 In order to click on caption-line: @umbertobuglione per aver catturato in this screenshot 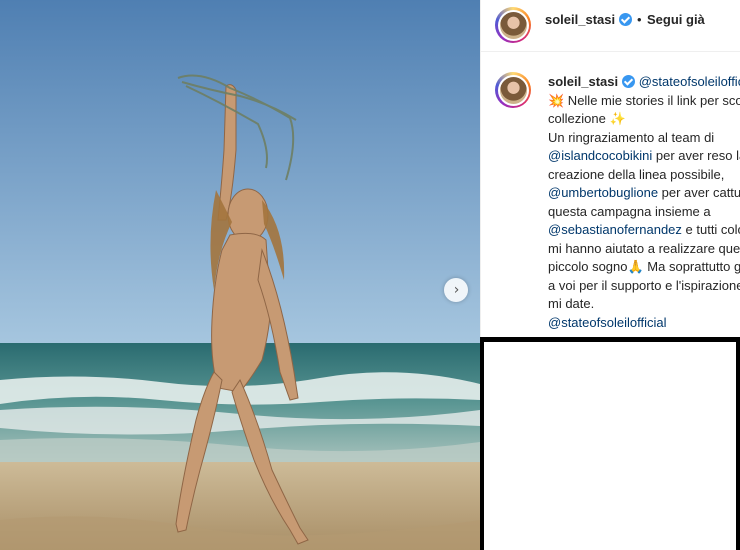, I will do `click(644, 192)`.